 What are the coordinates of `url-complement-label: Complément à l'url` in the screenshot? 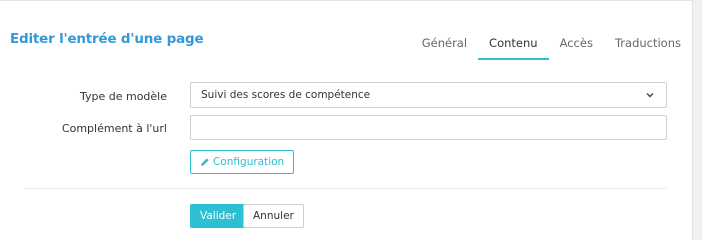 It's located at (114, 128).